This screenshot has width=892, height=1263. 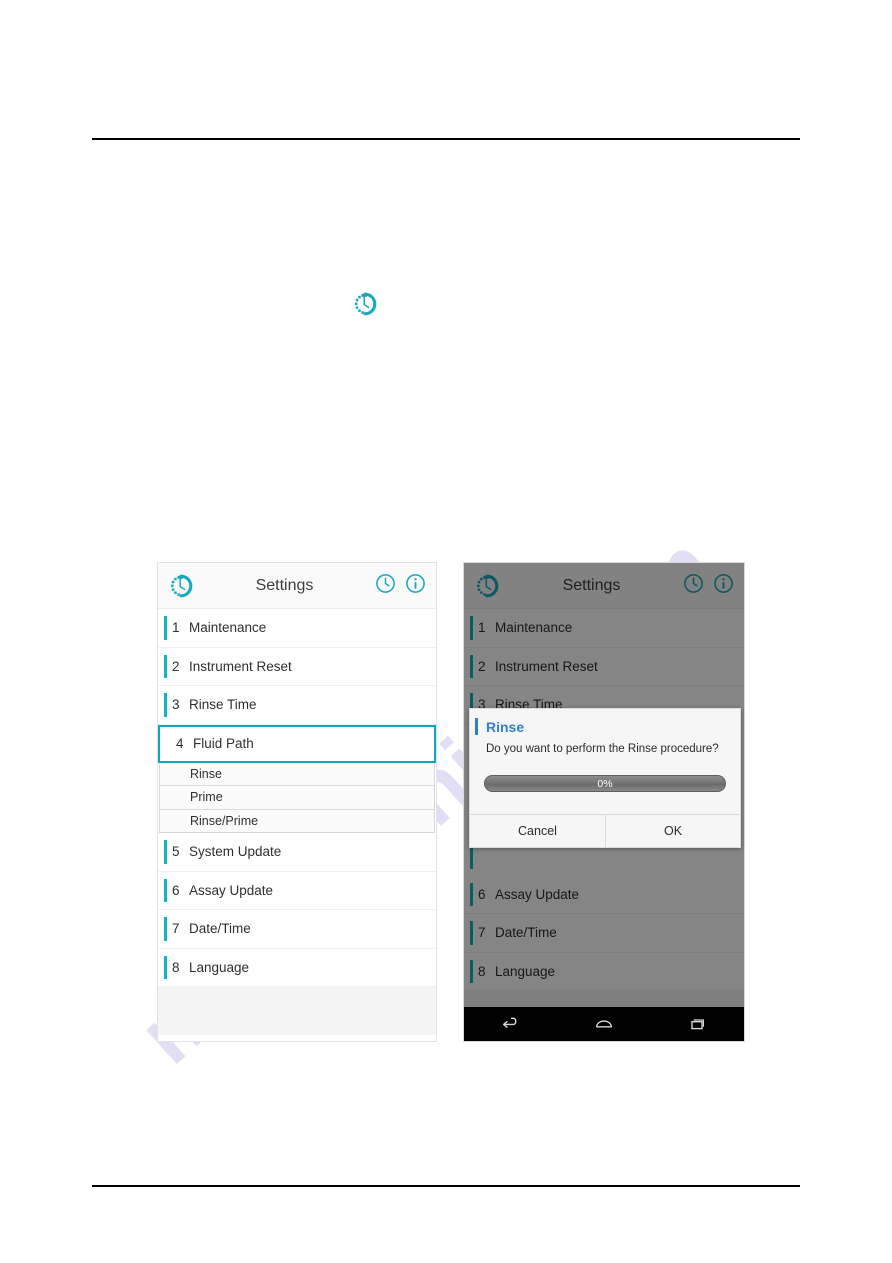 I want to click on submenu-label: Prime, so click(x=206, y=797).